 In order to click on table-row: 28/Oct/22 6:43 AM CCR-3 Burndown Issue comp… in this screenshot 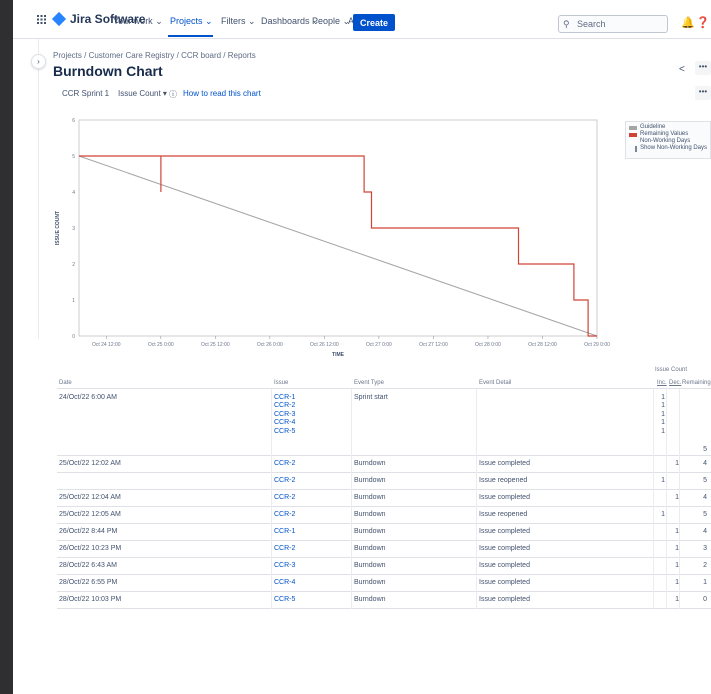, I will do `click(384, 566)`.